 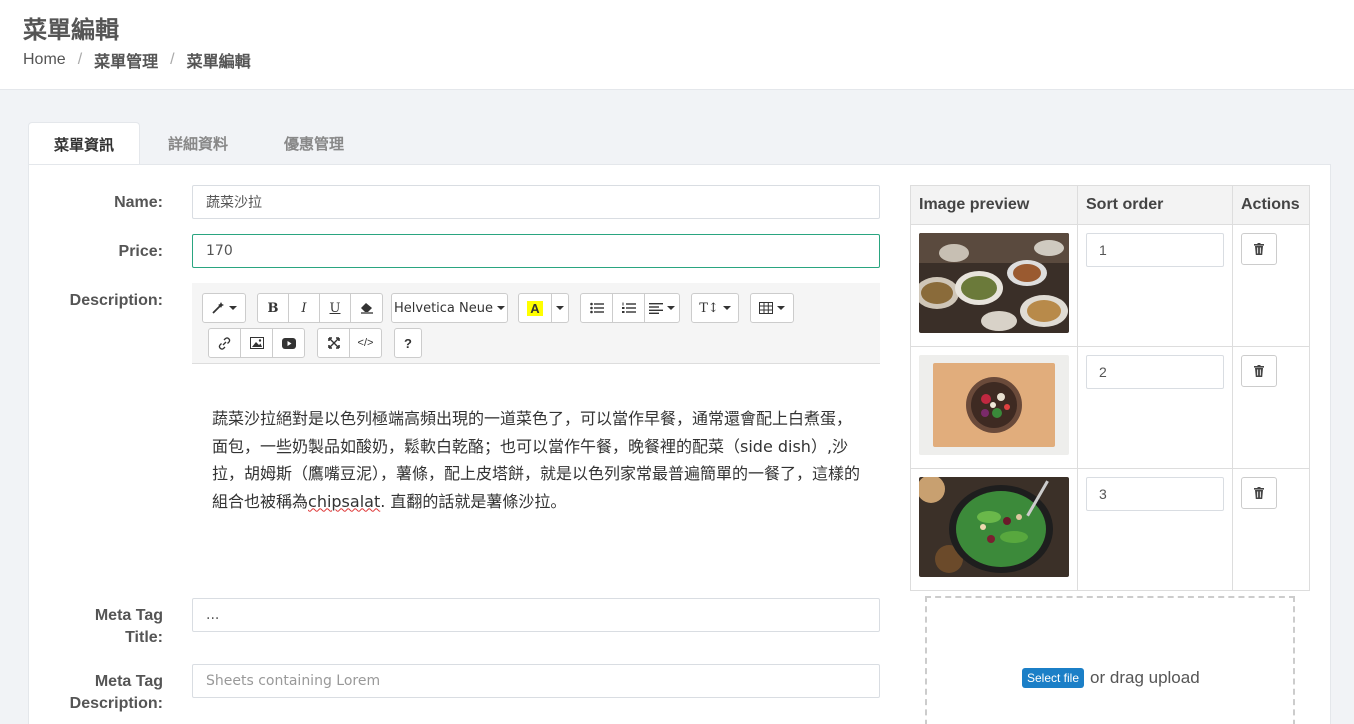 I want to click on meta-description-input: Sheets containing Lorem, so click(x=536, y=681).